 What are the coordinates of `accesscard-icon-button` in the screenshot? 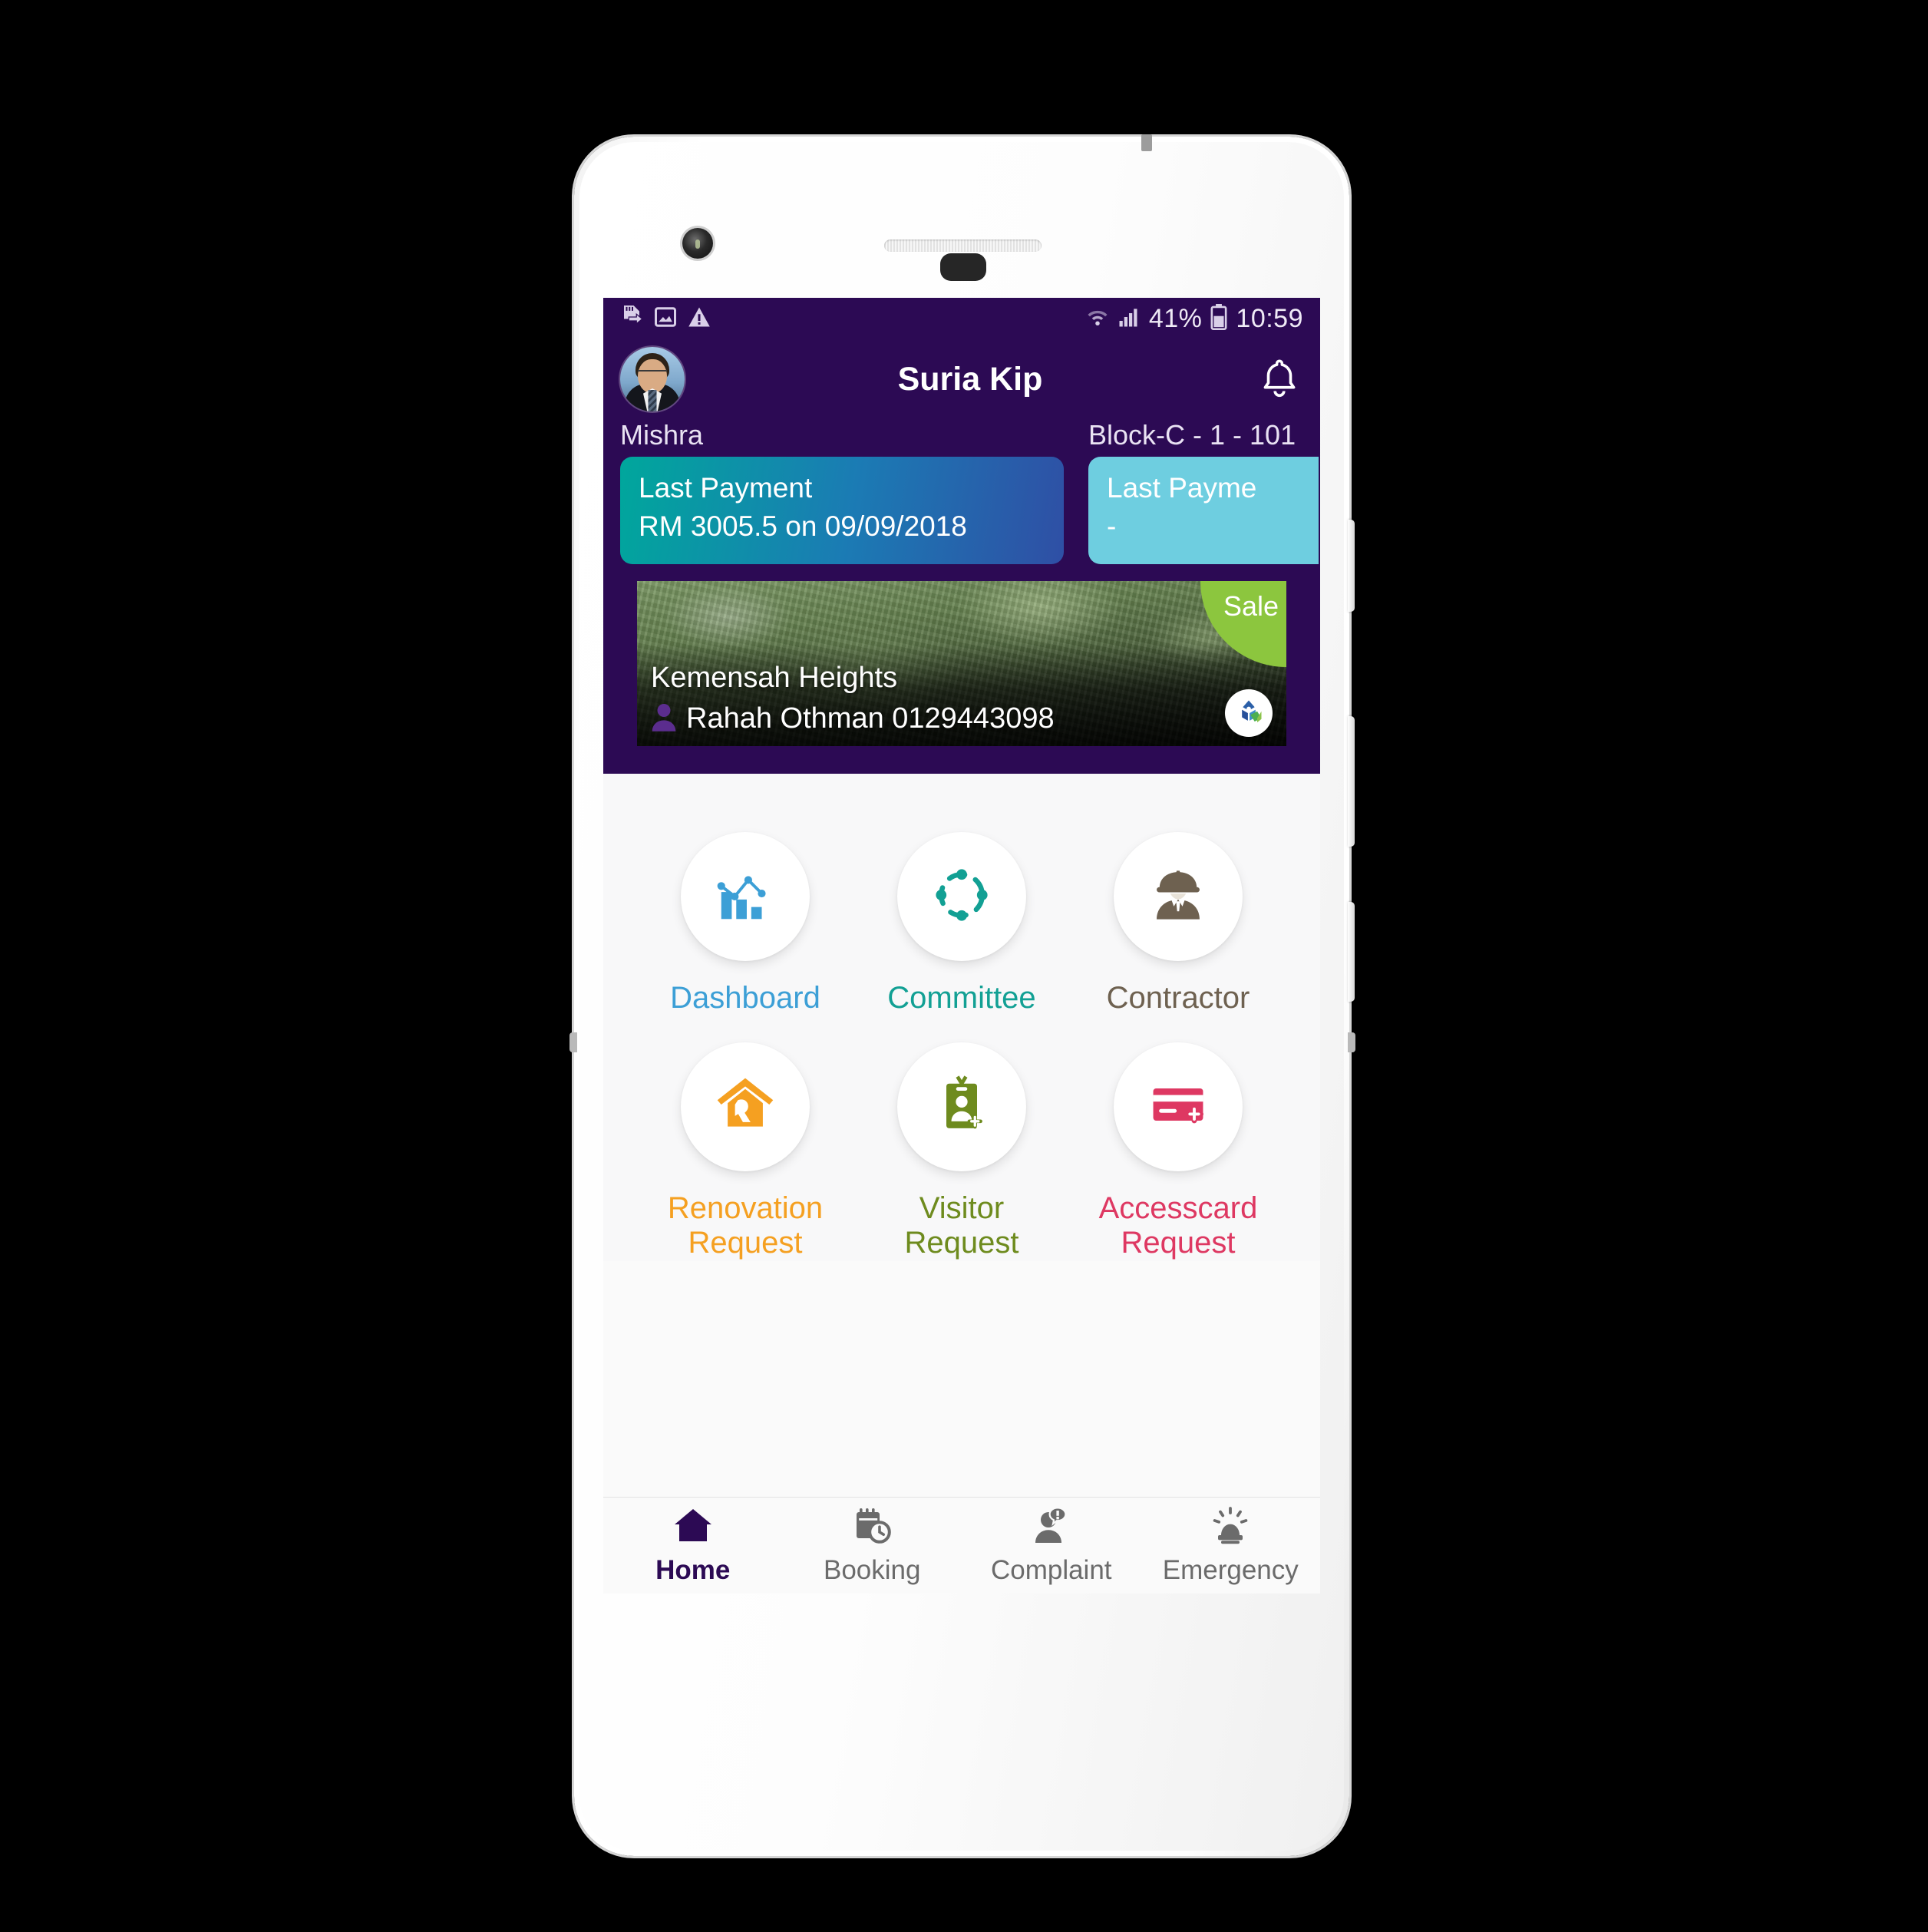 It's located at (1179, 1106).